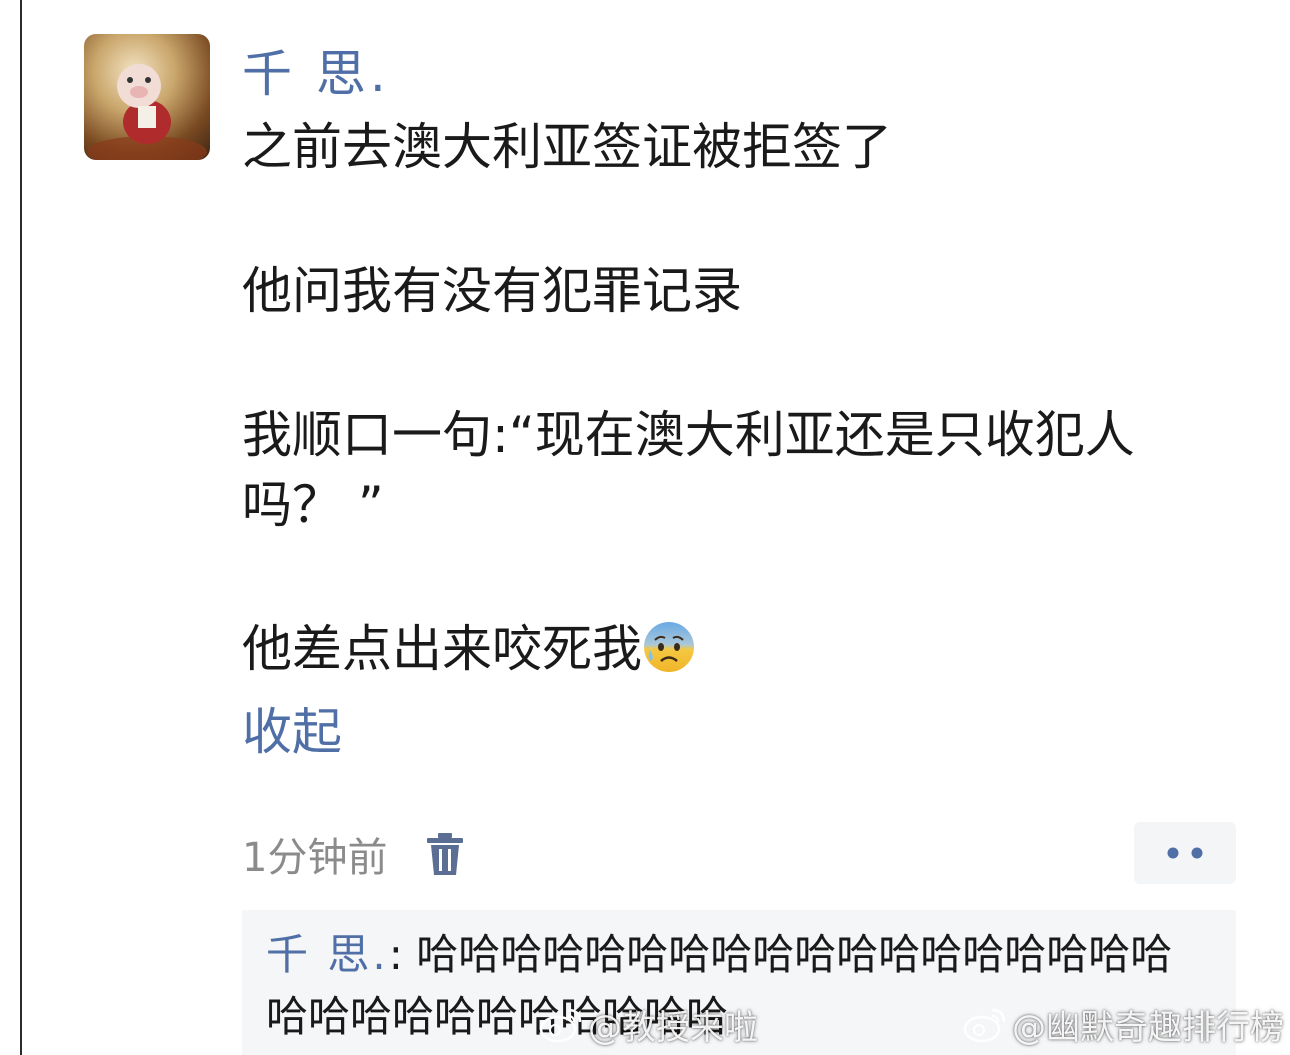 This screenshot has width=1290, height=1055. What do you see at coordinates (732, 649) in the screenshot?
I see `post-paragraph-last: 他差点出来咬死我` at bounding box center [732, 649].